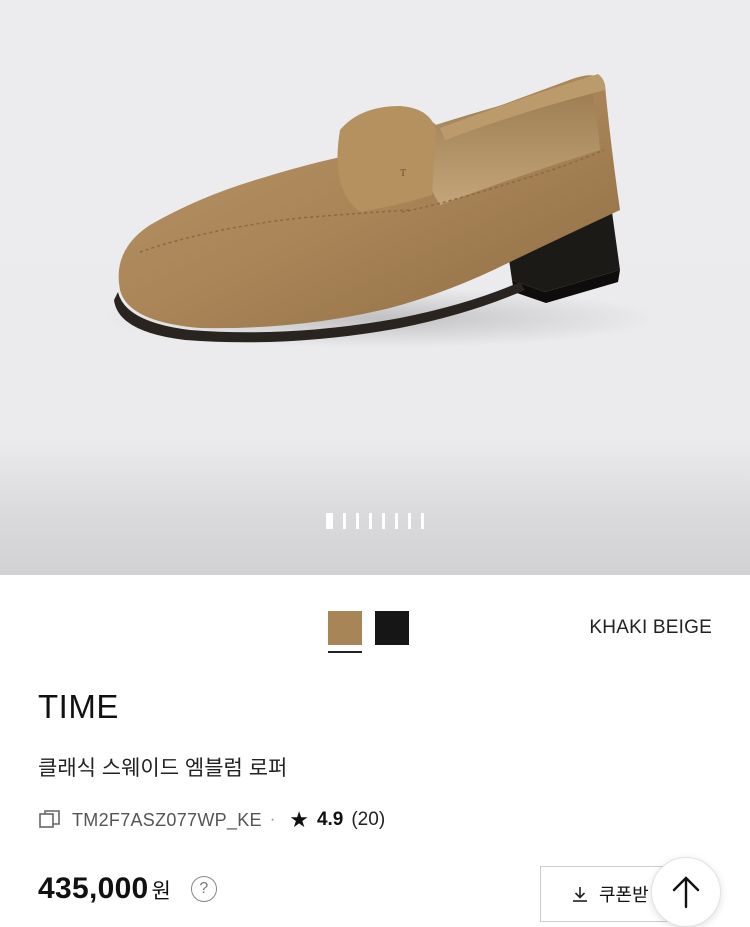 The height and width of the screenshot is (927, 750). I want to click on product-code: TM2F7ASZ077WP_KE, so click(167, 819).